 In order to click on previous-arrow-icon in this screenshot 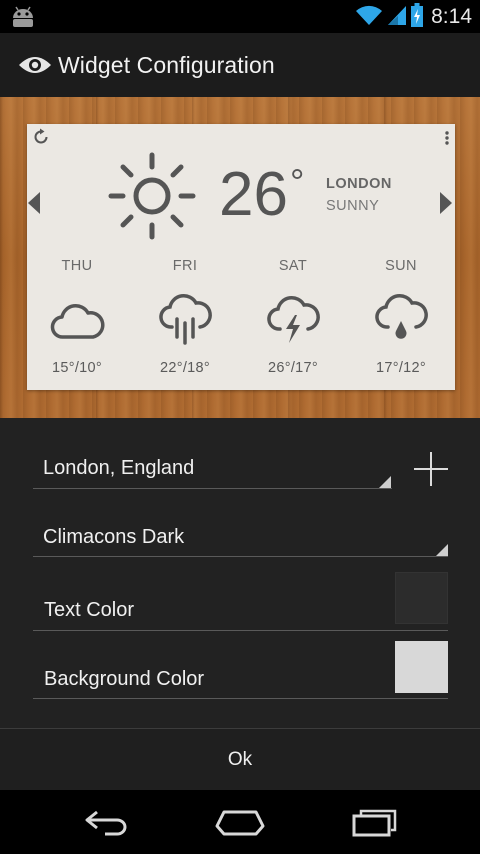, I will do `click(34, 205)`.